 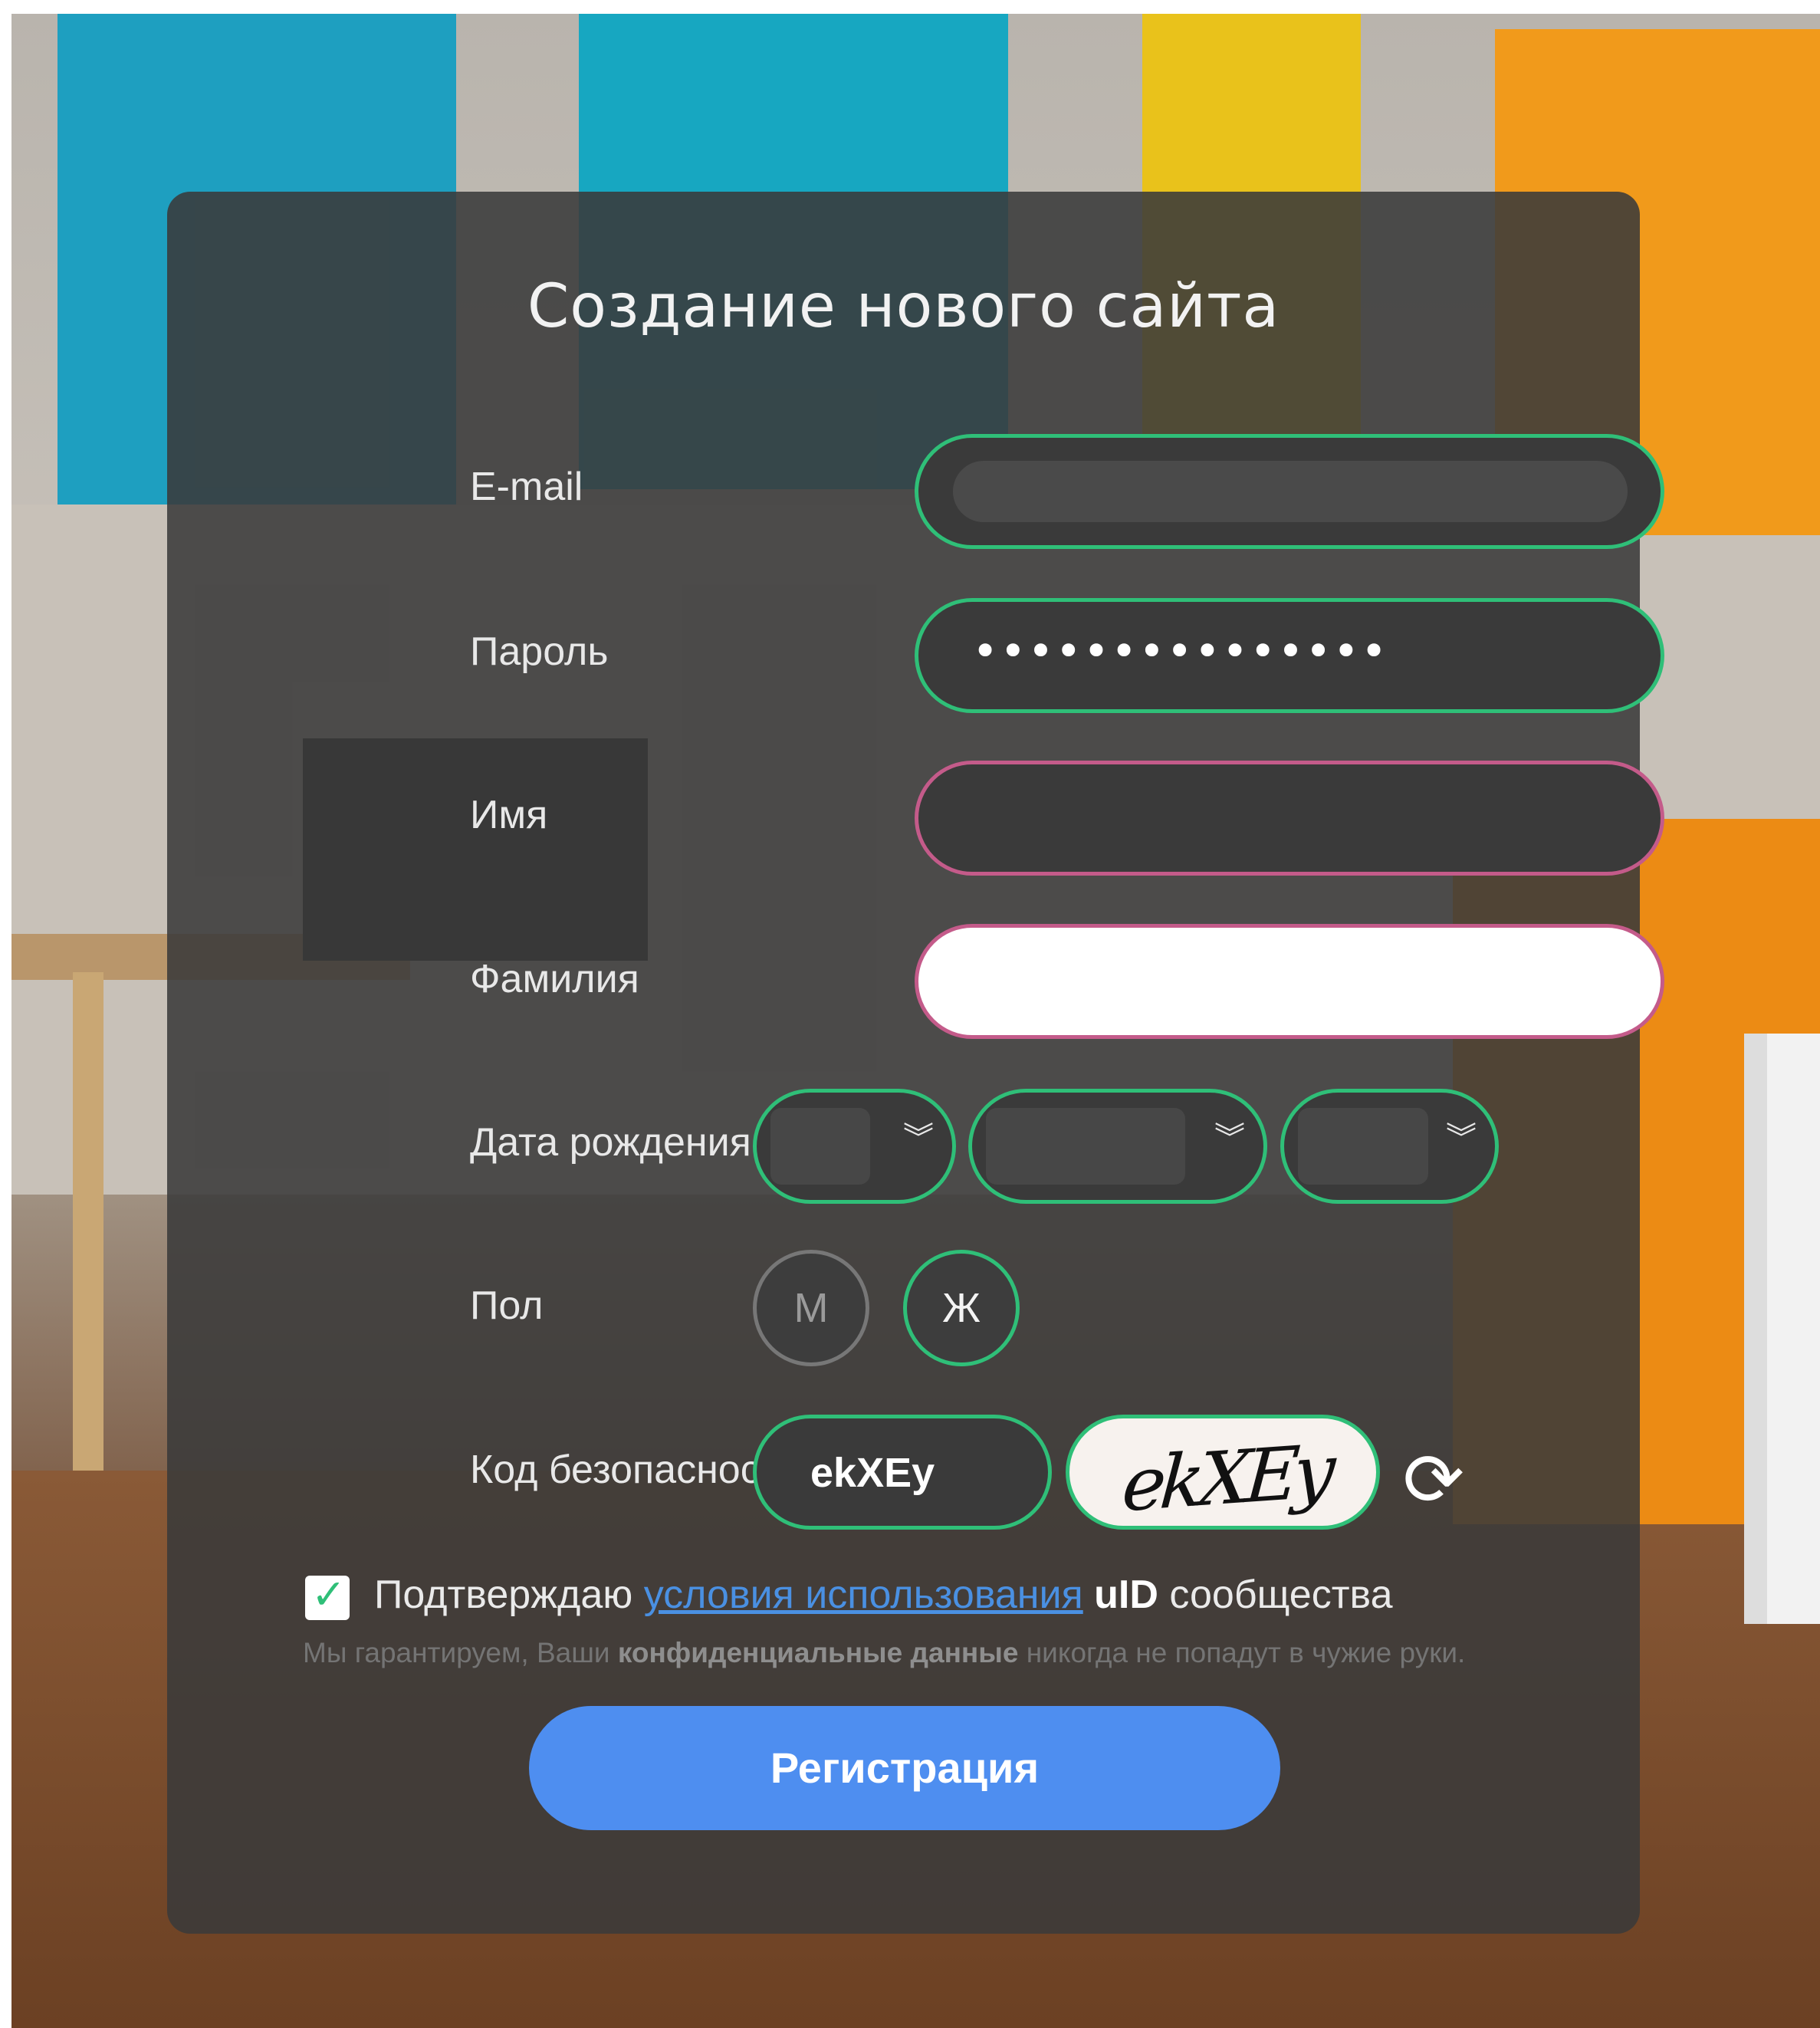 What do you see at coordinates (457, 1652) in the screenshot?
I see `privacy-prefix: Мы гарантируем, Ваши` at bounding box center [457, 1652].